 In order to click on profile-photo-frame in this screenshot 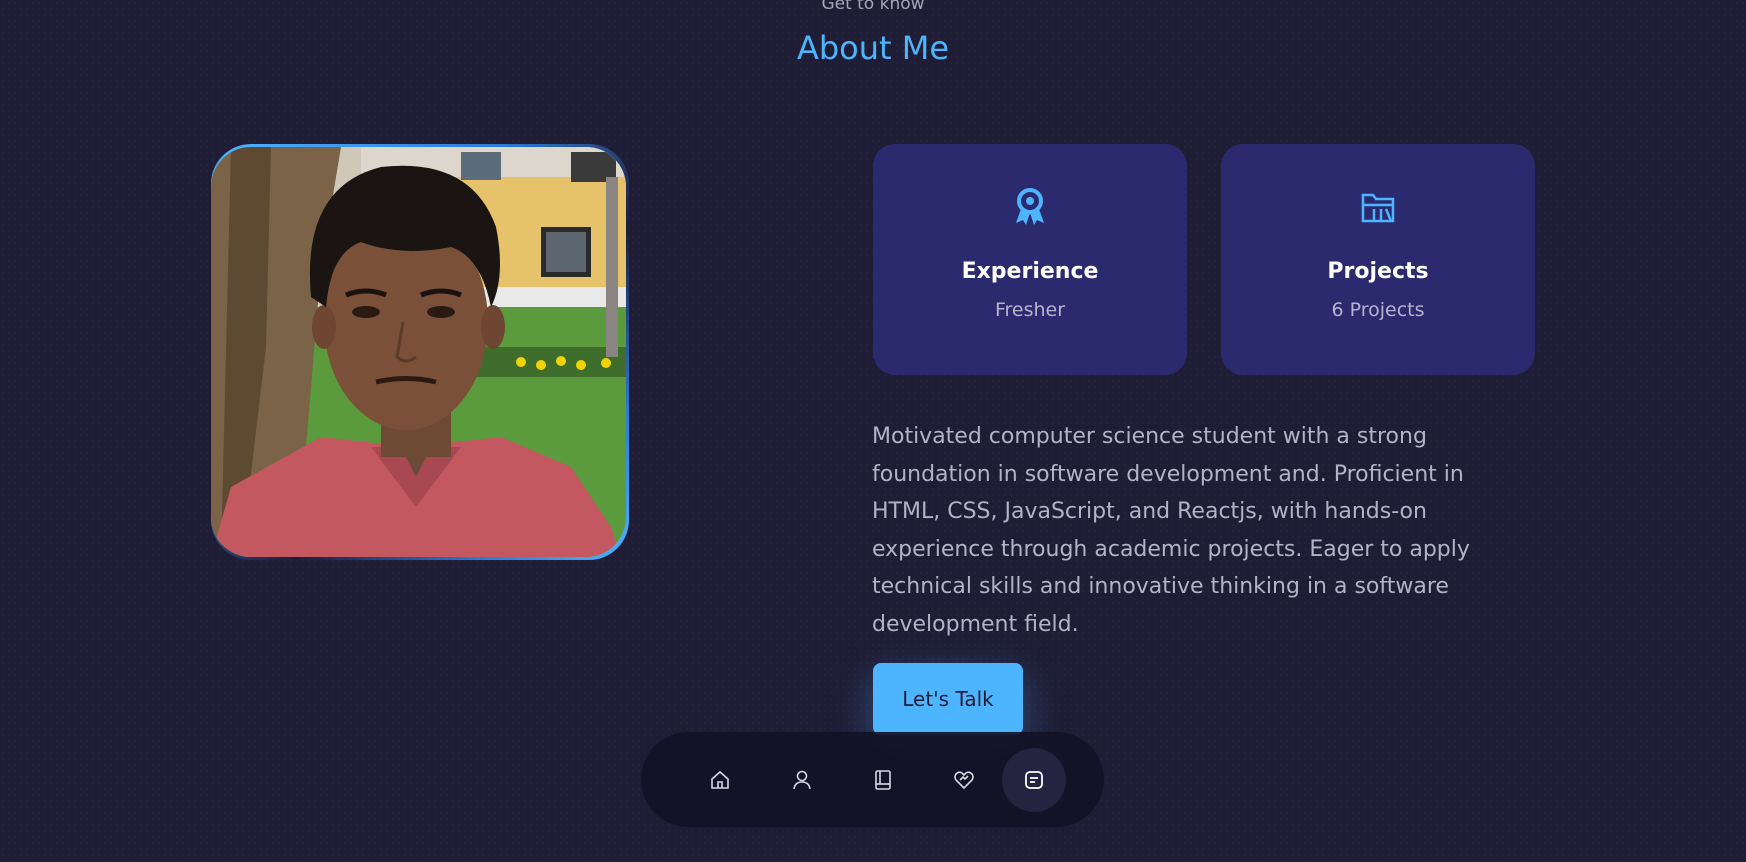, I will do `click(420, 352)`.